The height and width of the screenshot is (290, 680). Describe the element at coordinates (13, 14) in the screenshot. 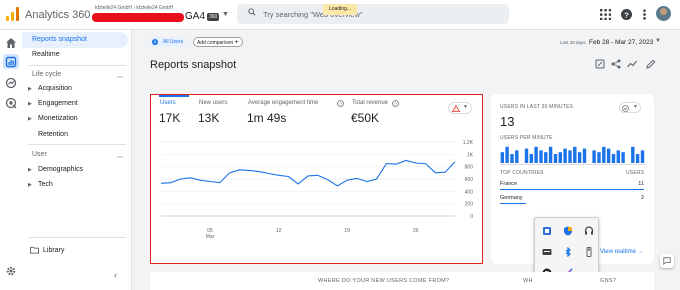

I see `analytics-logo-icon` at that location.